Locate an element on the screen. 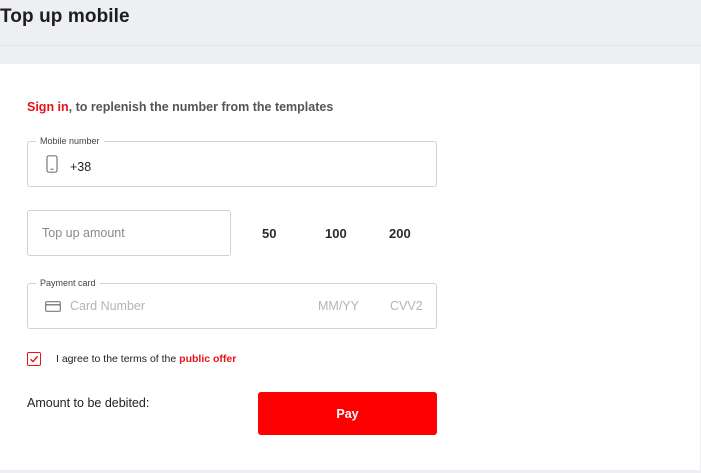 The height and width of the screenshot is (473, 701). topup-amount-input is located at coordinates (129, 233).